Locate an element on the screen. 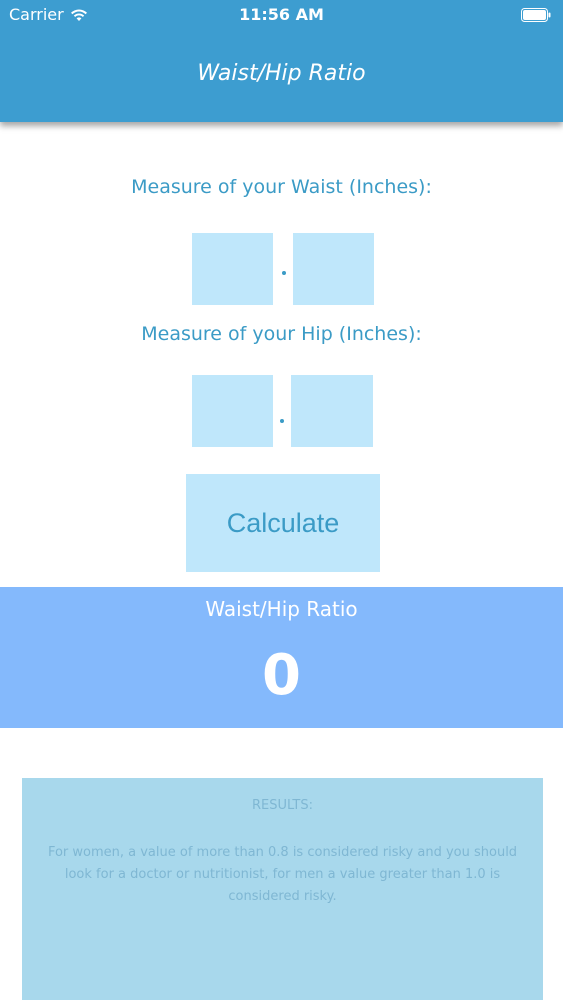 This screenshot has width=563, height=1000. navigation-header: Carrier 11:56 AM Waist/Hip Ratio is located at coordinates (281, 61).